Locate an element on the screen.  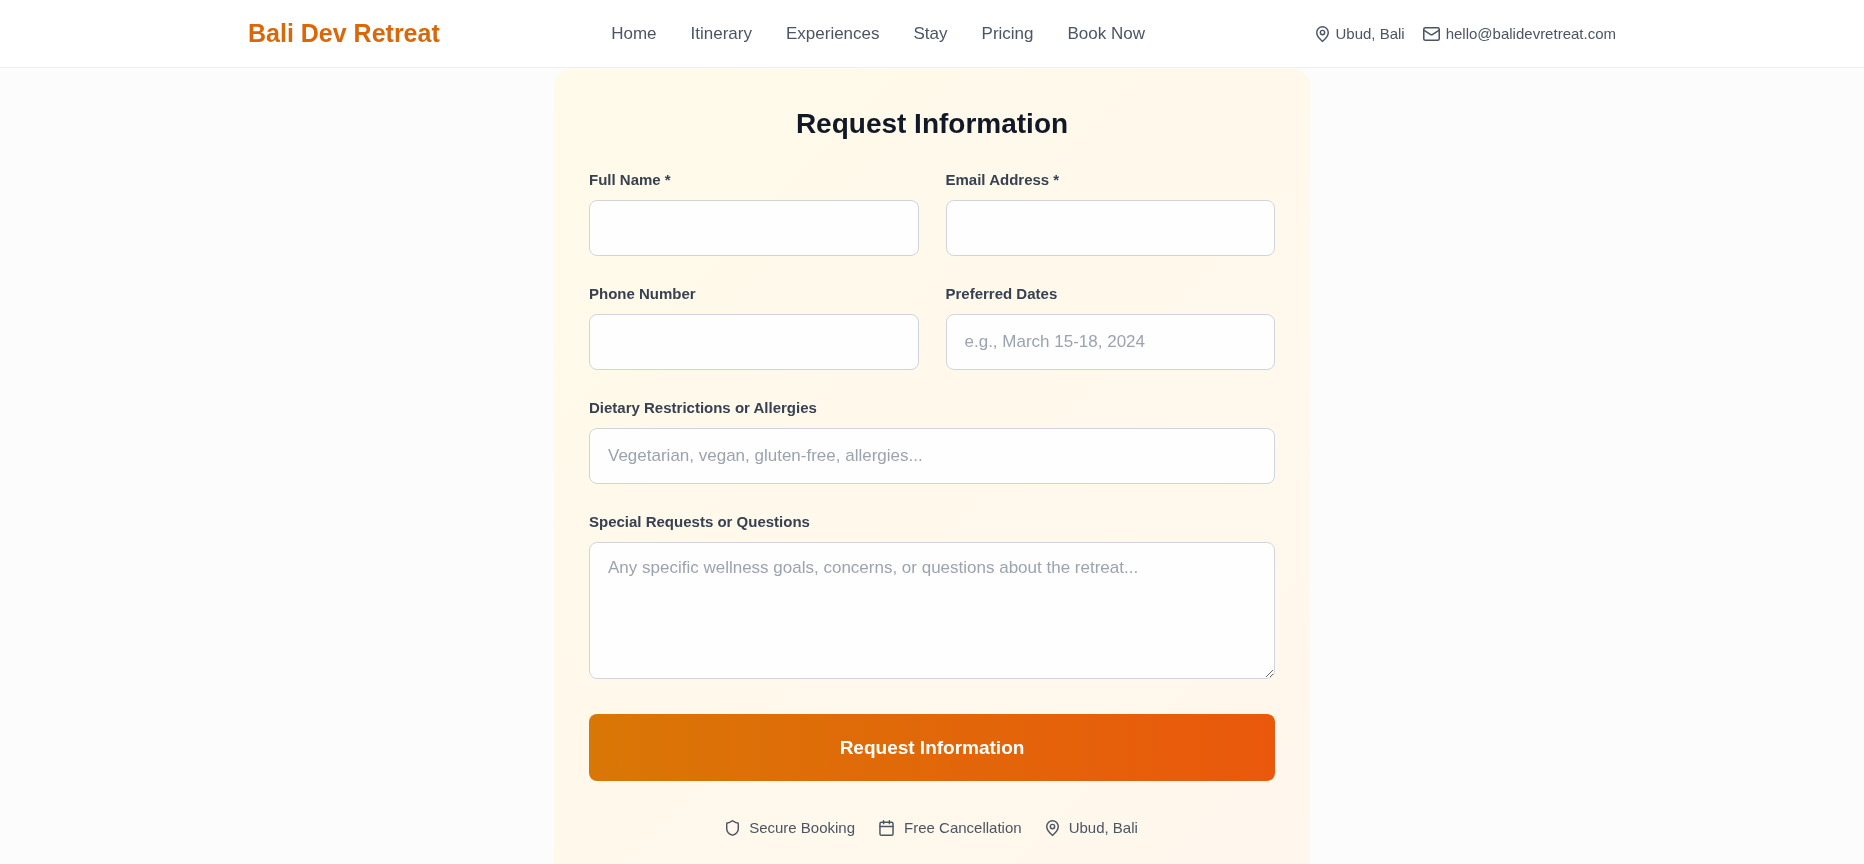
email-link: hello@balidevretreat.com is located at coordinates (1530, 33).